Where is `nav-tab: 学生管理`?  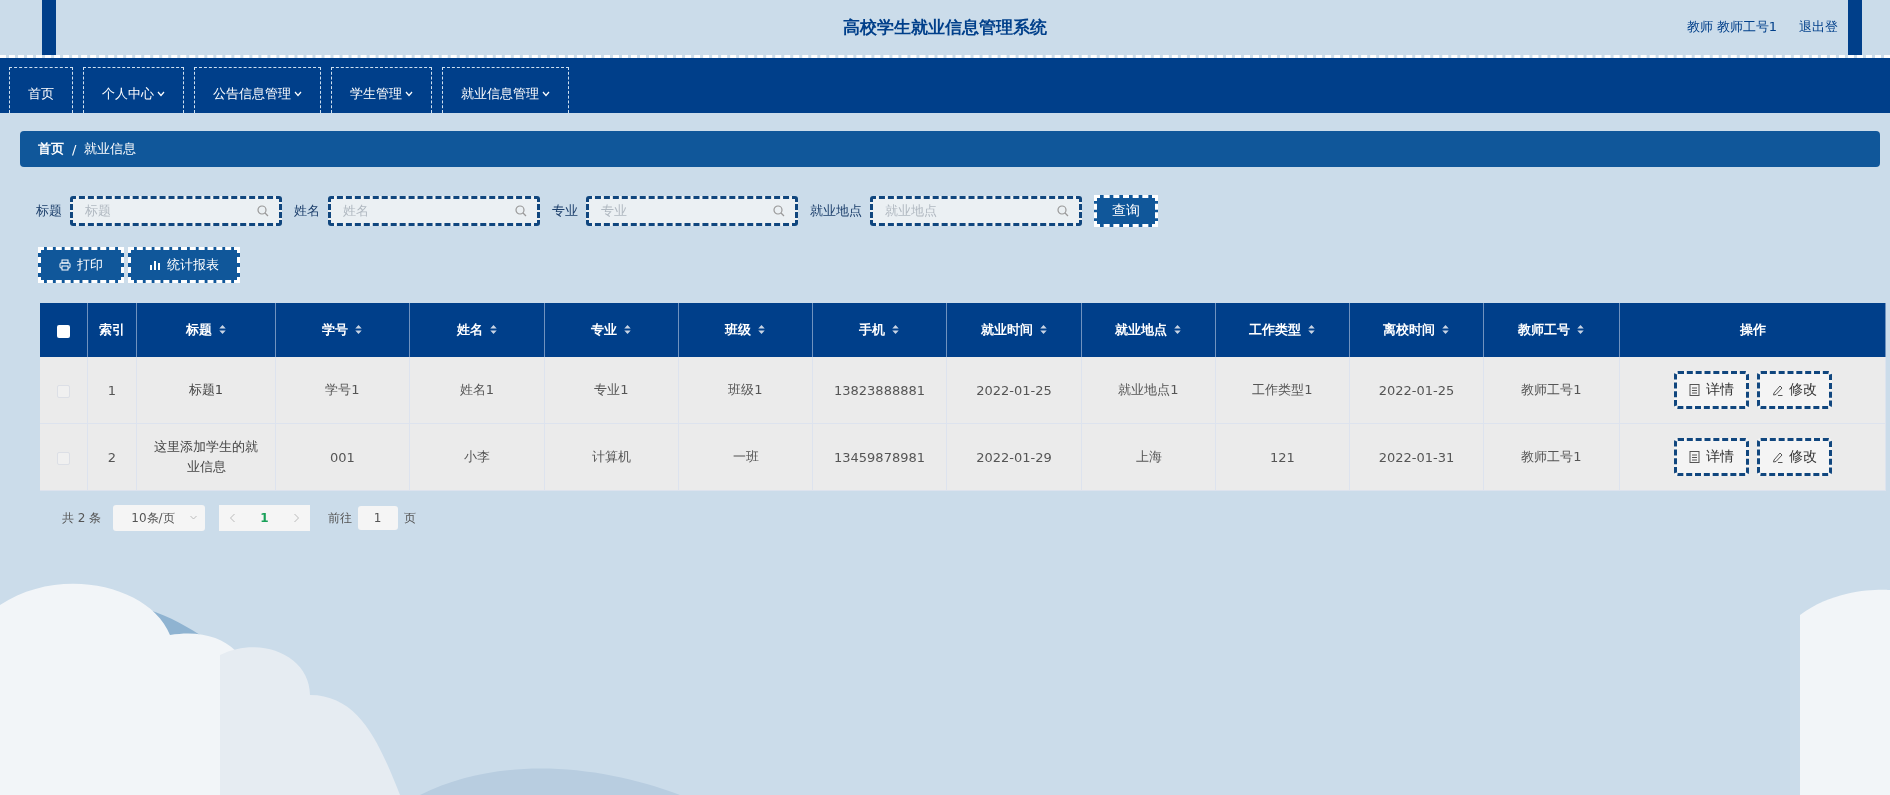 nav-tab: 学生管理 is located at coordinates (381, 90).